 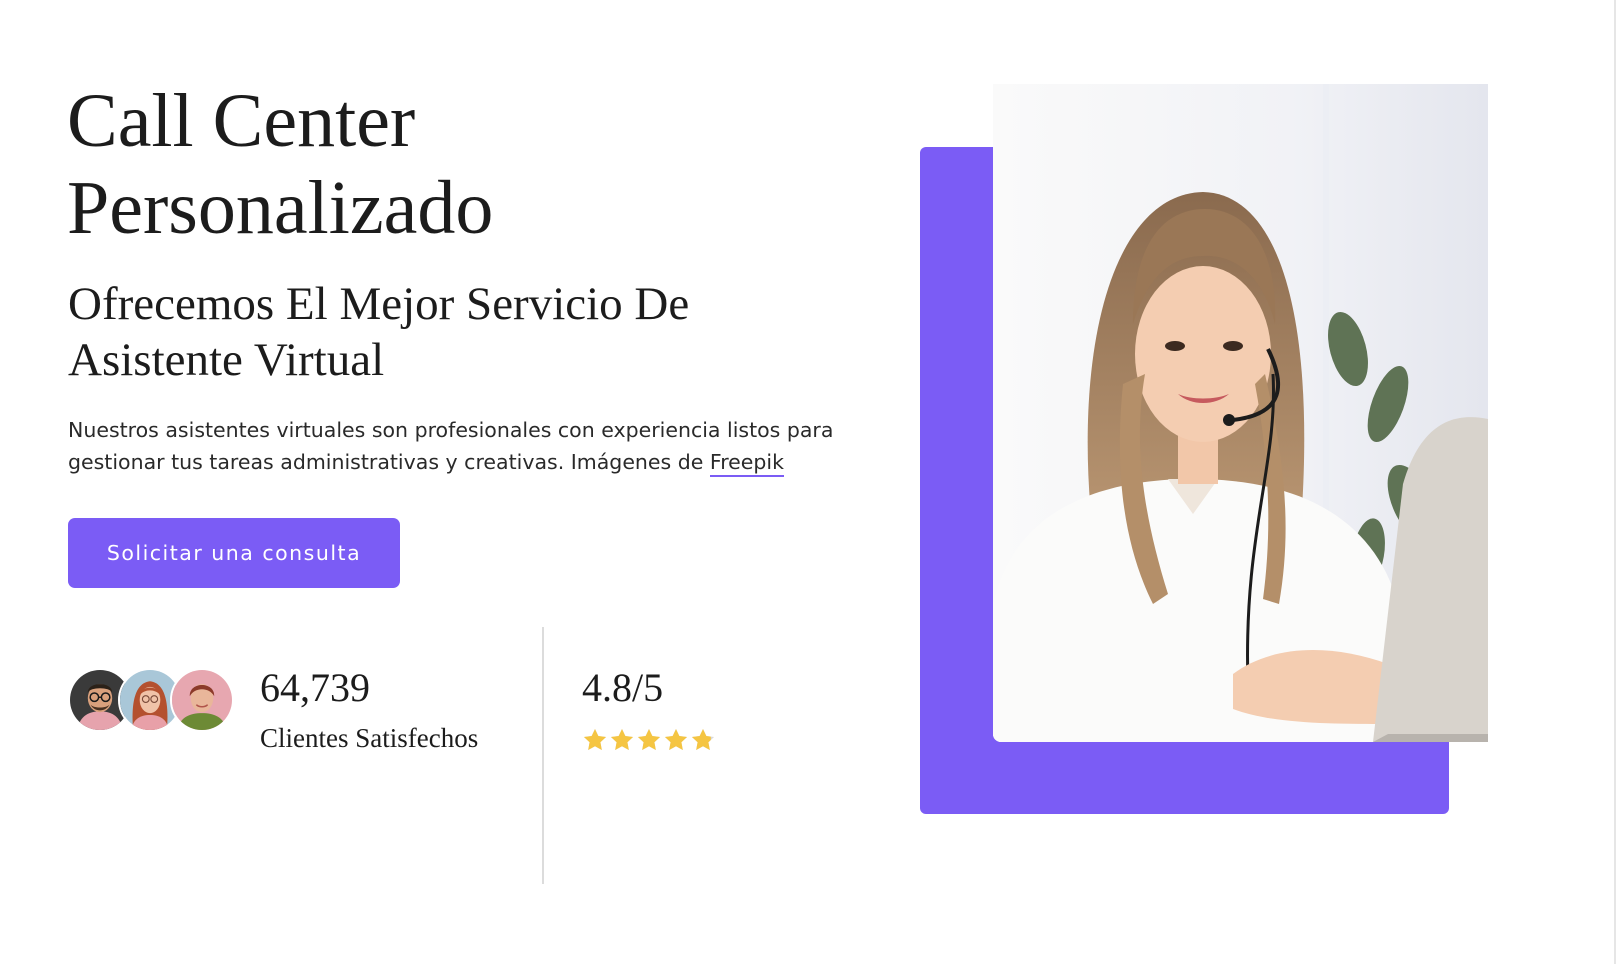 What do you see at coordinates (379, 304) in the screenshot?
I see `hero-subtitle-line1: Ofrecemos El Mejor Servicio De` at bounding box center [379, 304].